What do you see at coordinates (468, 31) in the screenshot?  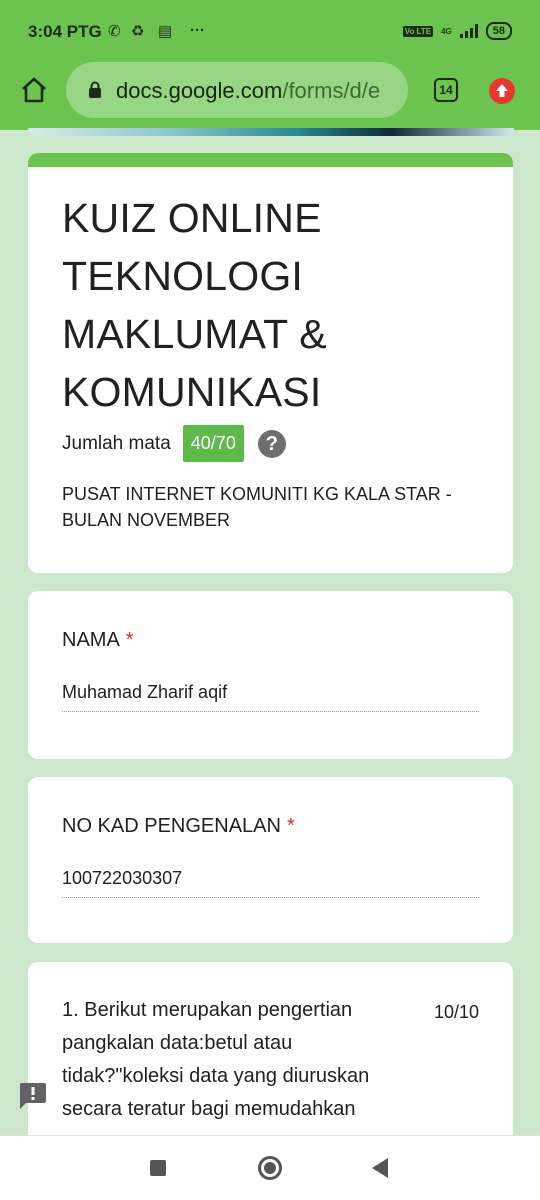 I see `signal-icon` at bounding box center [468, 31].